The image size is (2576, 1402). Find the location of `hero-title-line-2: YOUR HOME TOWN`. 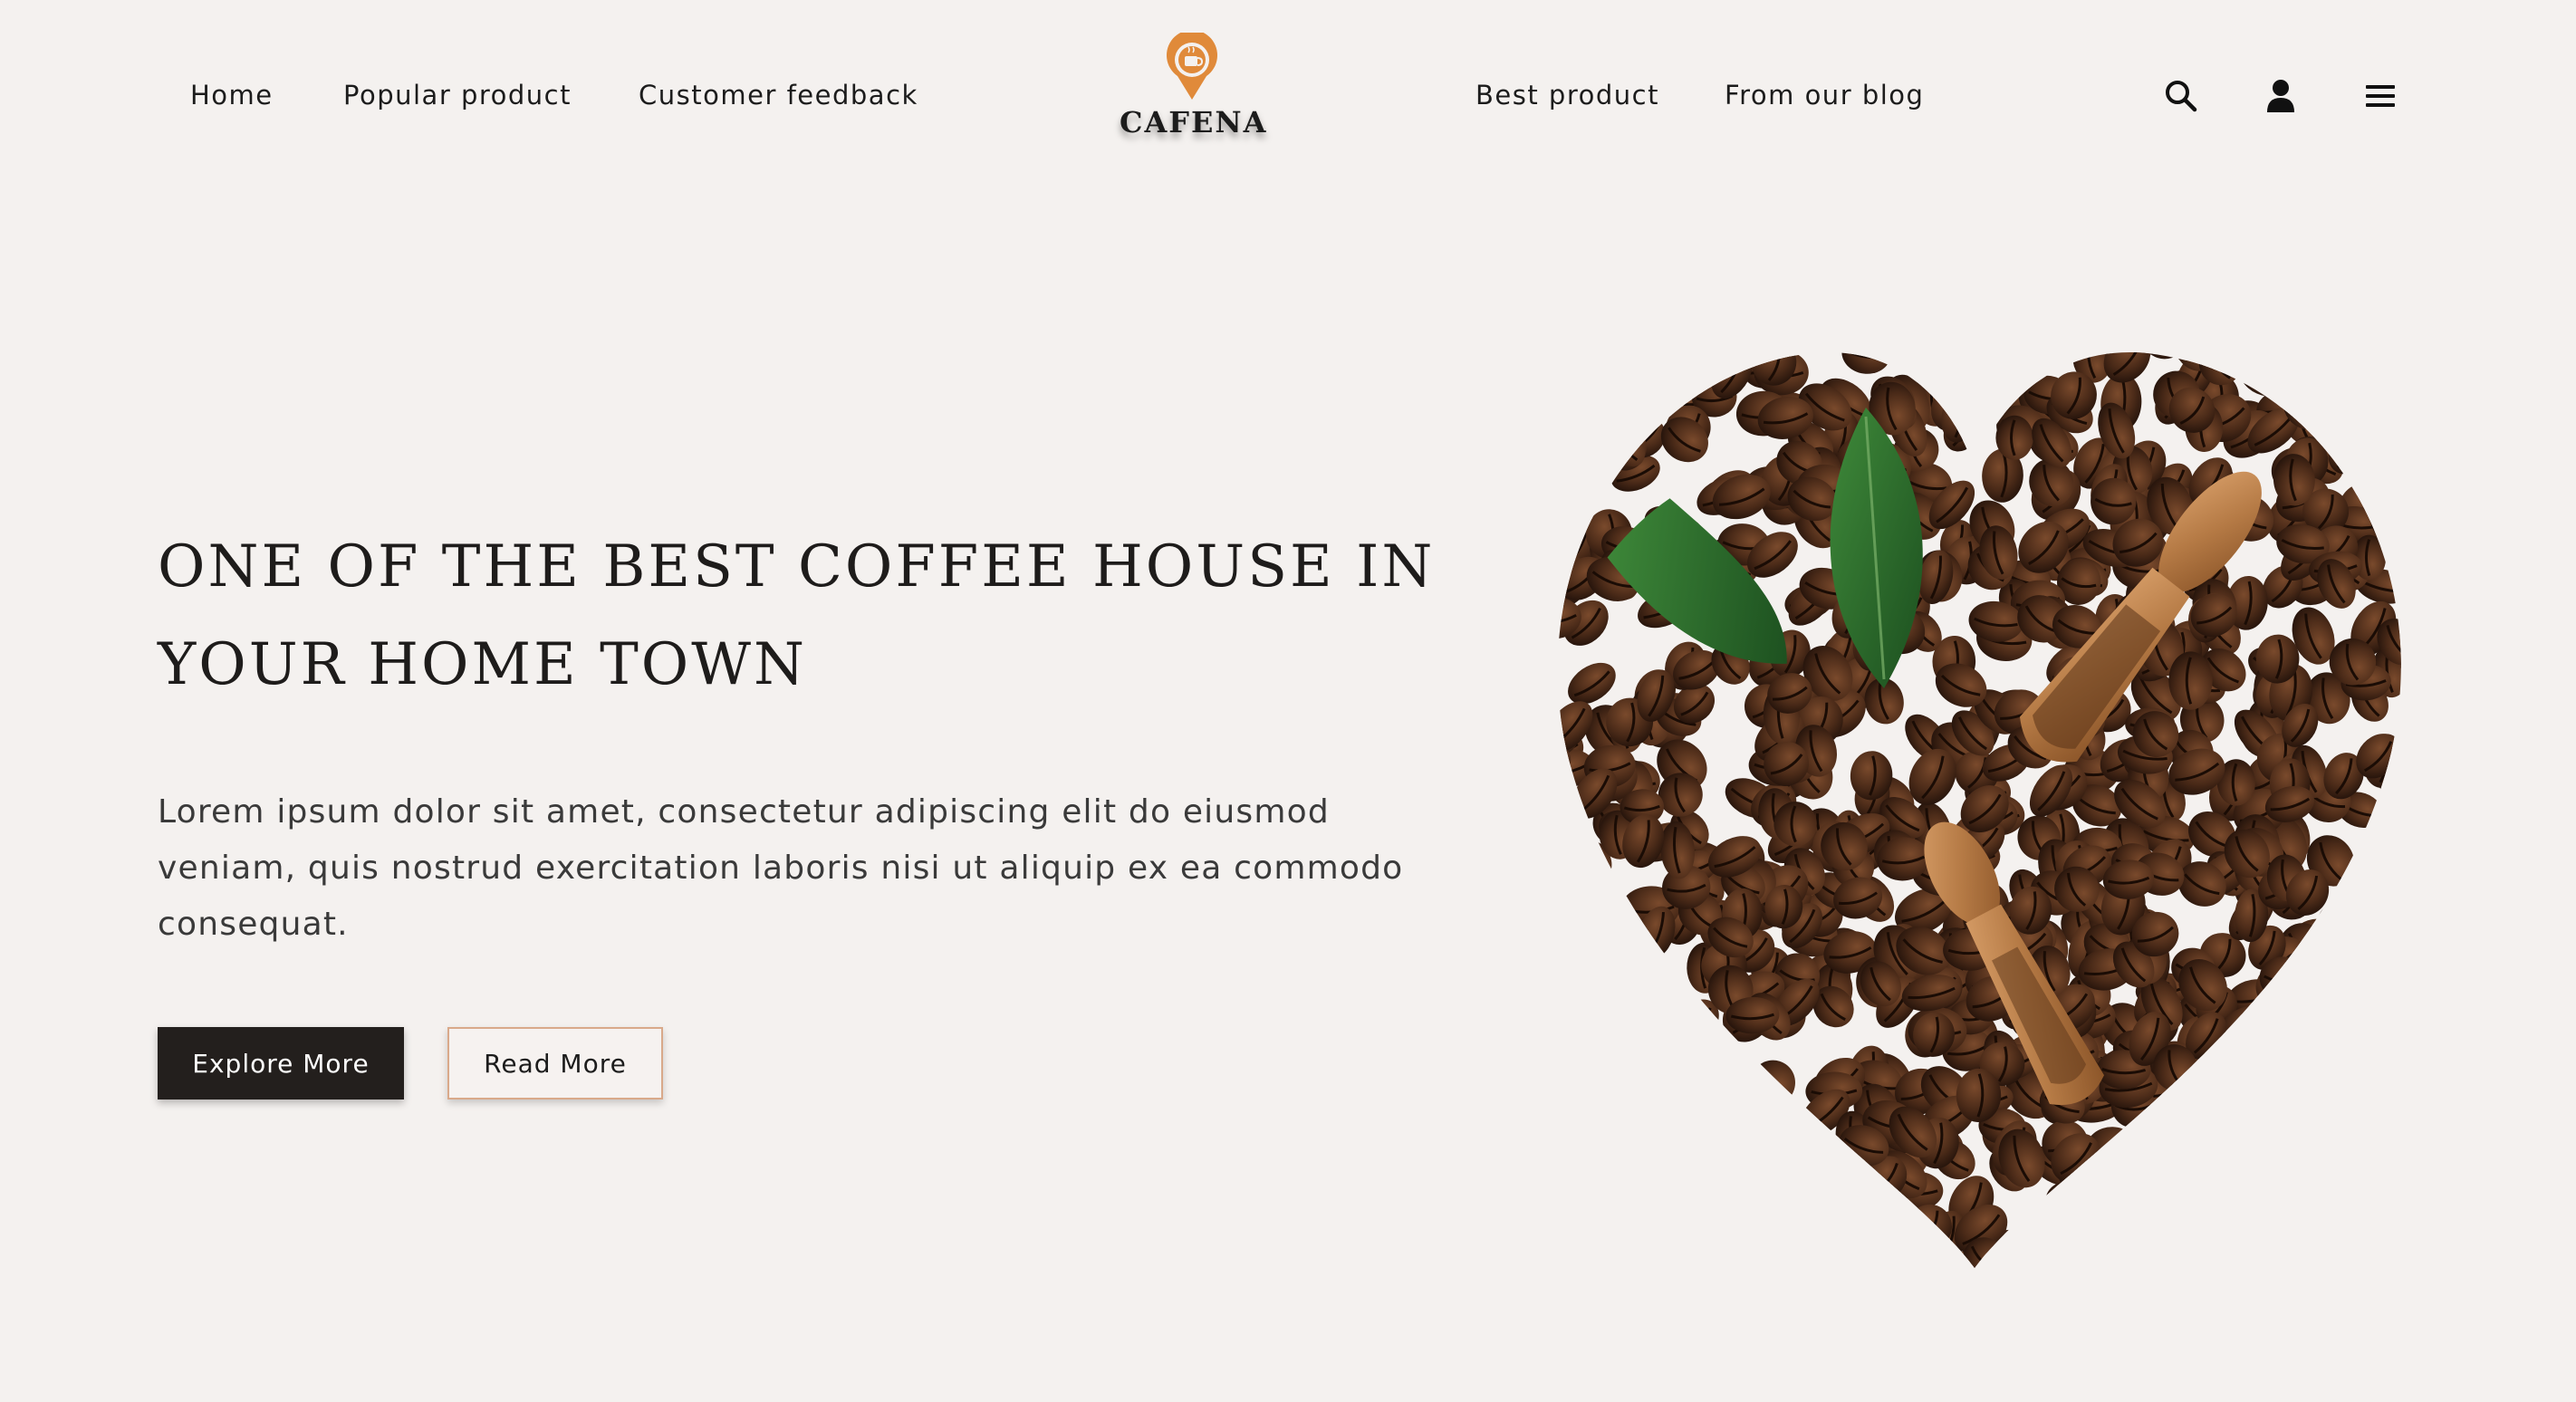

hero-title-line-2: YOUR HOME TOWN is located at coordinates (482, 664).